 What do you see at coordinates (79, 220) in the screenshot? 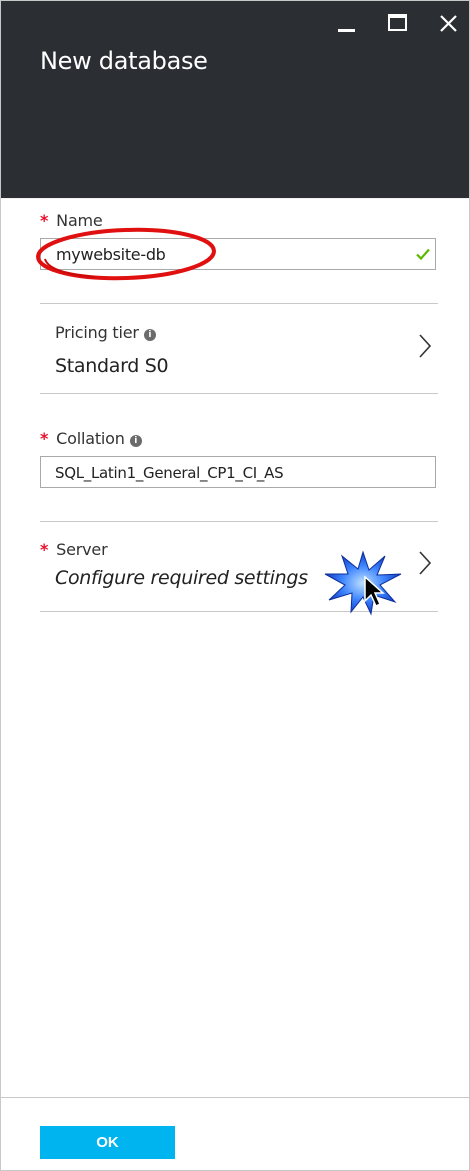
I see `name-label: Name` at bounding box center [79, 220].